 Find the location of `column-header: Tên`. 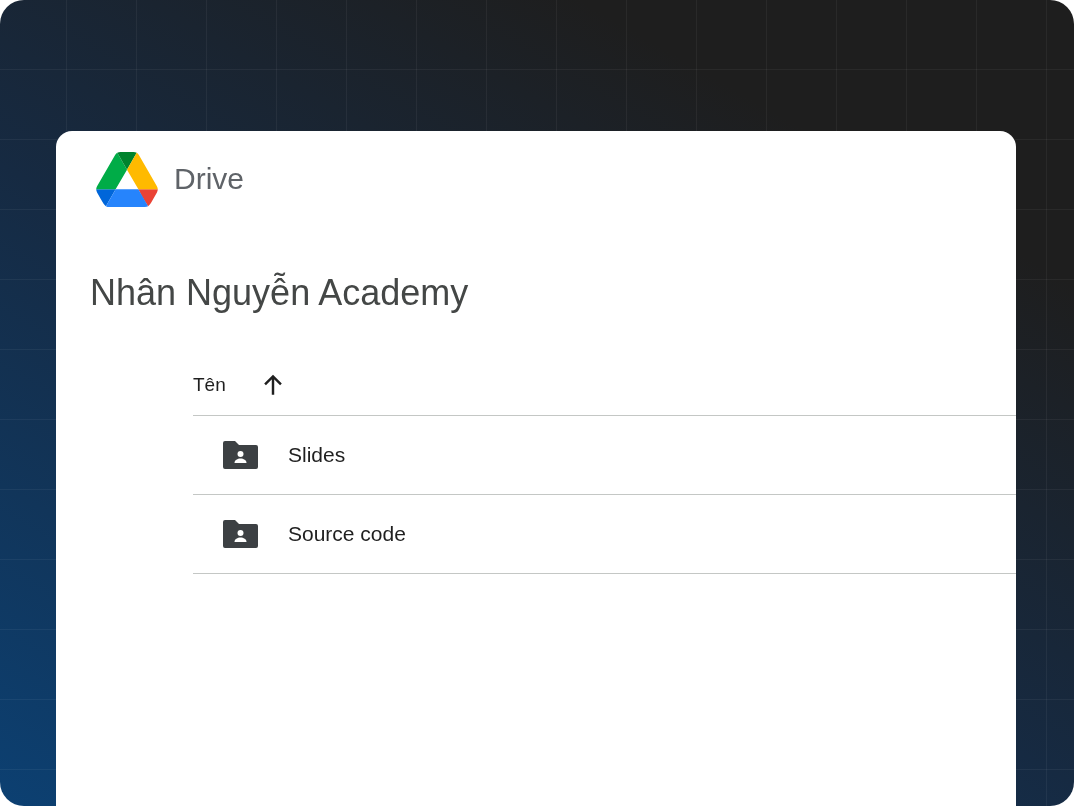

column-header: Tên is located at coordinates (209, 385).